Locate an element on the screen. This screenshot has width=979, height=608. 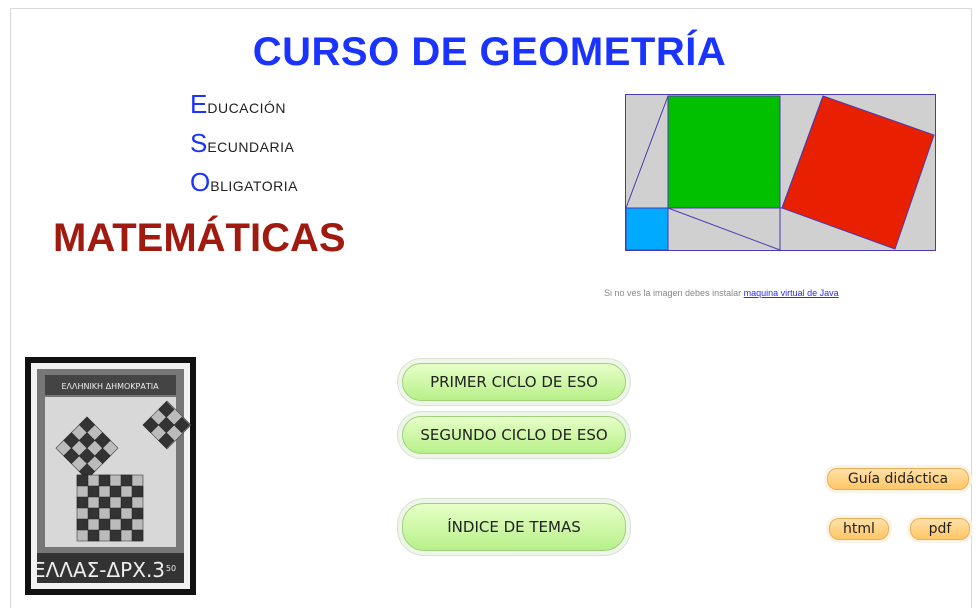
blue-square is located at coordinates (647, 229).